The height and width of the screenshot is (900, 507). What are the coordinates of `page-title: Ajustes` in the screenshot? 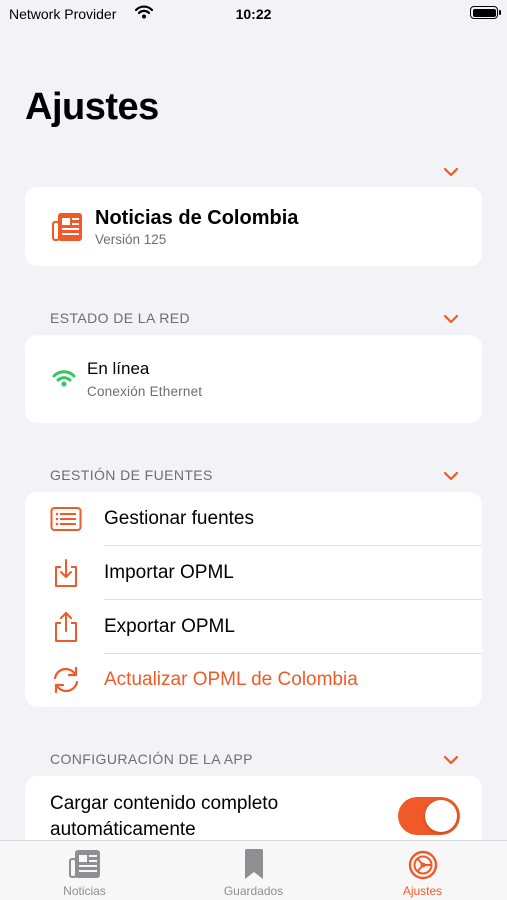 It's located at (92, 107).